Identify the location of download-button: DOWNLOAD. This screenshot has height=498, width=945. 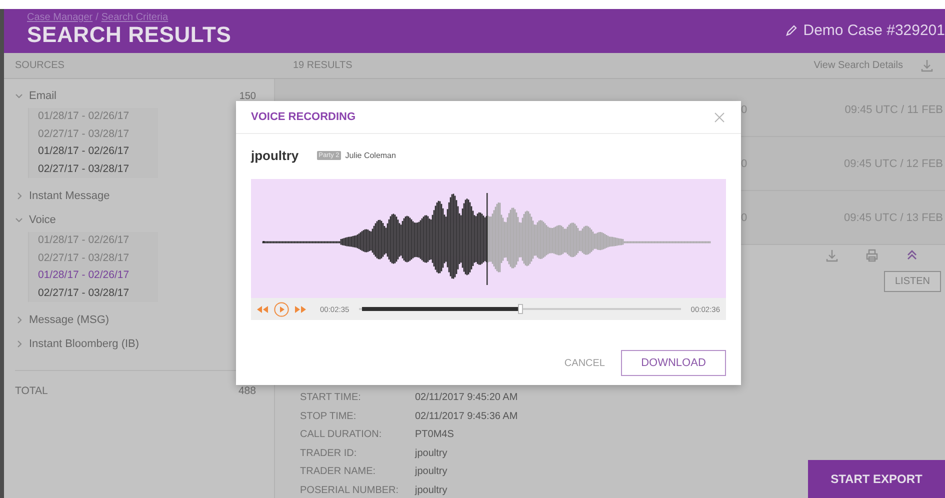
(673, 363).